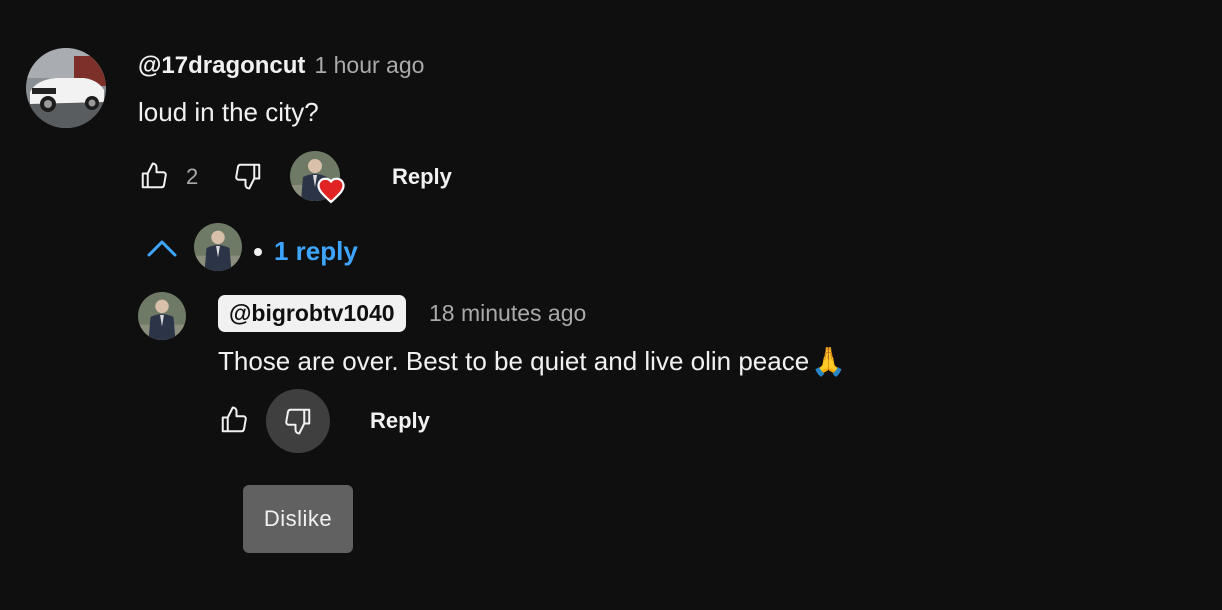  What do you see at coordinates (316, 251) in the screenshot?
I see `replies-count-label: 1 reply` at bounding box center [316, 251].